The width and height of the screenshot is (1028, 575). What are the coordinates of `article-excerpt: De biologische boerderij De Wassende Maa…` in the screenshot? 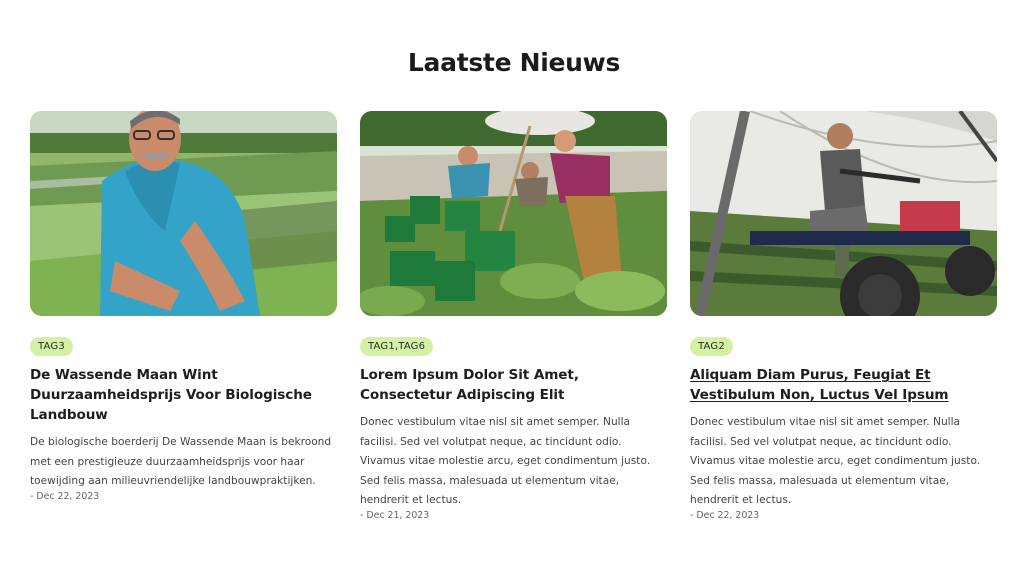 It's located at (181, 462).